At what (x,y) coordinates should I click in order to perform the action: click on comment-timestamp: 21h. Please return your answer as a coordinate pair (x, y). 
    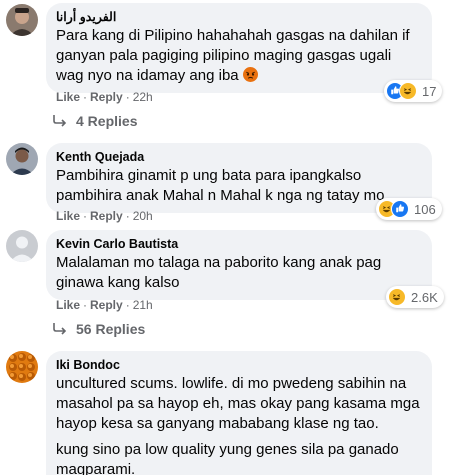
    Looking at the image, I should click on (143, 305).